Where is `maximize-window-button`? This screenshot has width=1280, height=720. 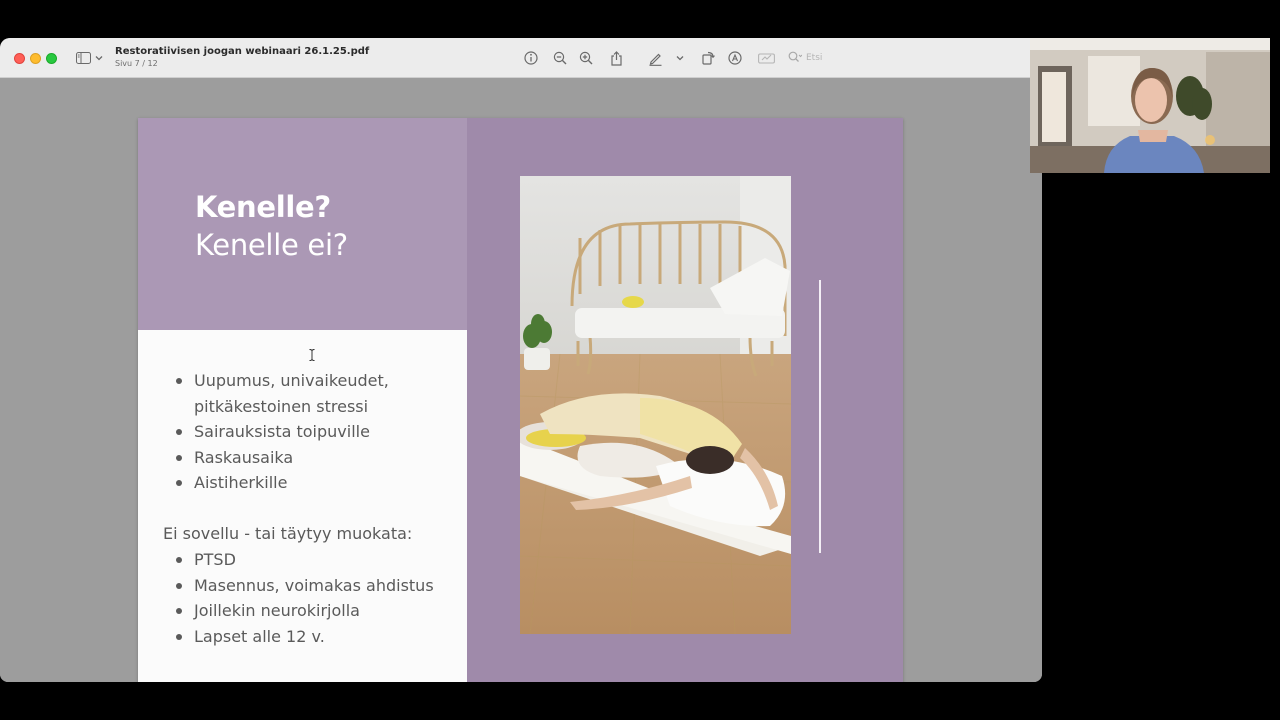
maximize-window-button is located at coordinates (51, 58).